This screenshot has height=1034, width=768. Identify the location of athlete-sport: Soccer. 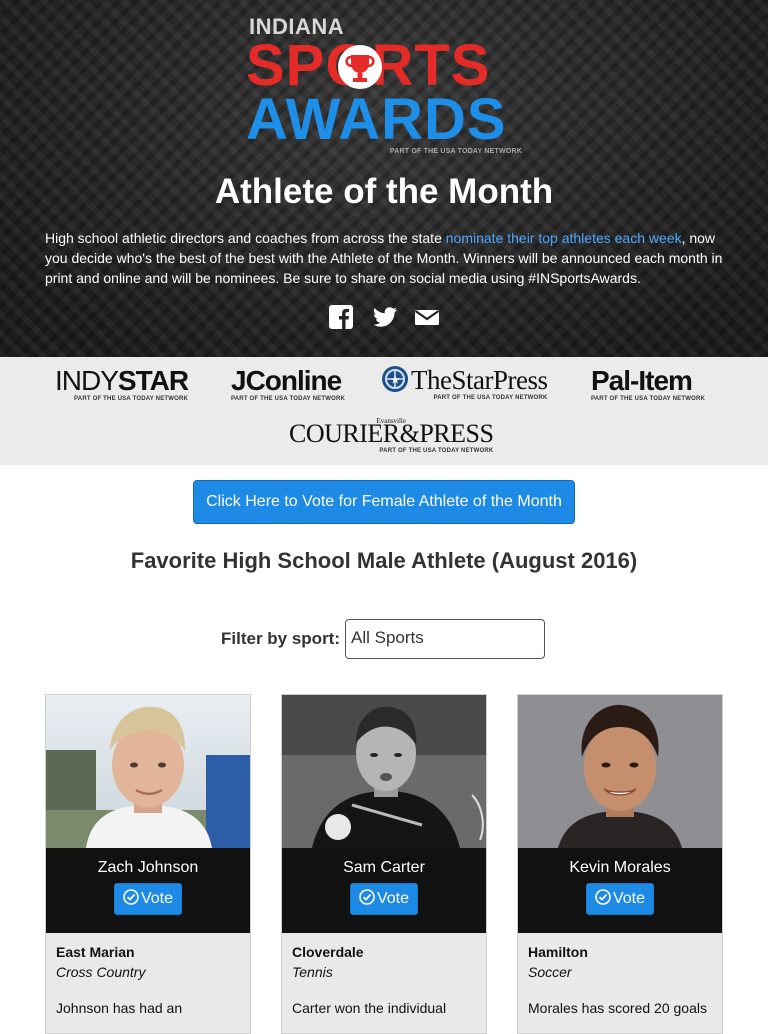
(550, 972).